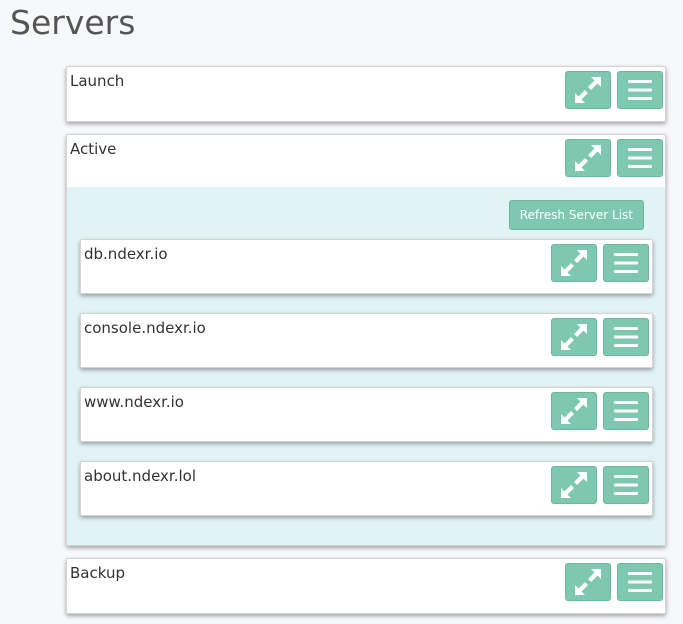 The image size is (683, 624). I want to click on server-card-console: console.ndexr.io, so click(366, 340).